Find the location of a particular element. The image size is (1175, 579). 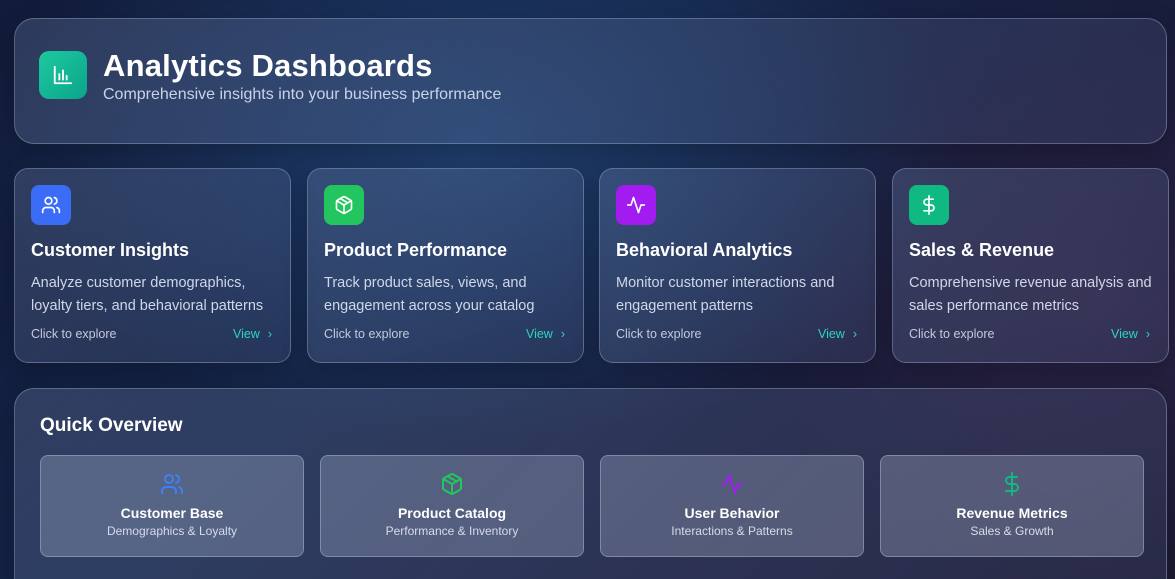

overview-tile-customer-base: Customer Base Demographics & Loyalty is located at coordinates (172, 506).